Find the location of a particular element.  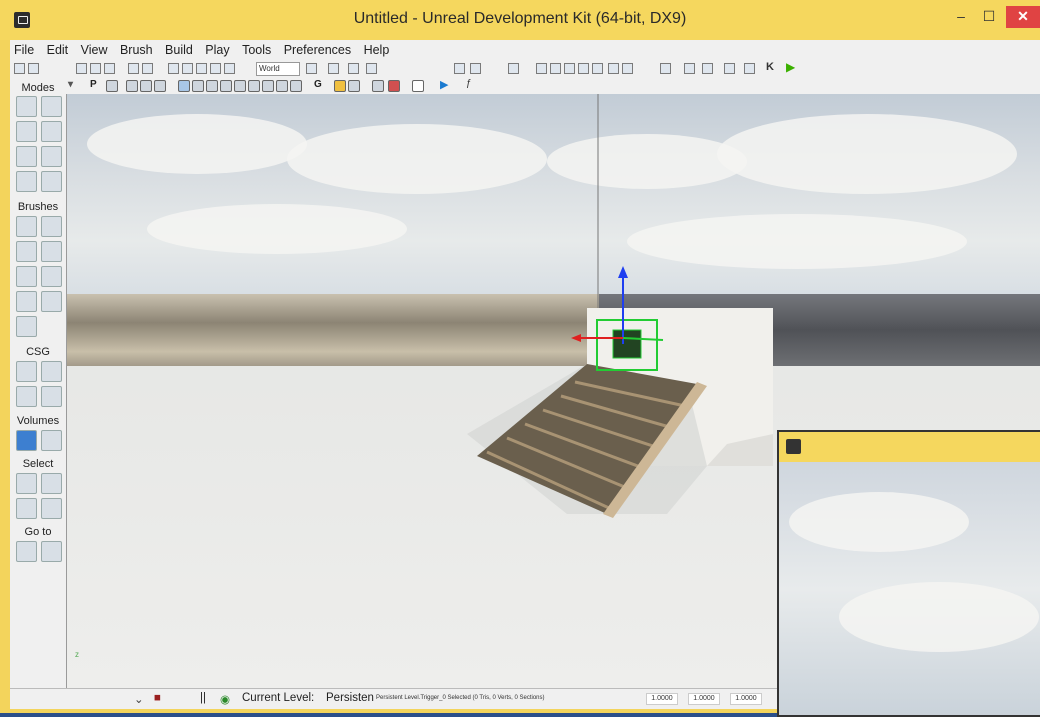

maximize-button: ☐ is located at coordinates (989, 17).